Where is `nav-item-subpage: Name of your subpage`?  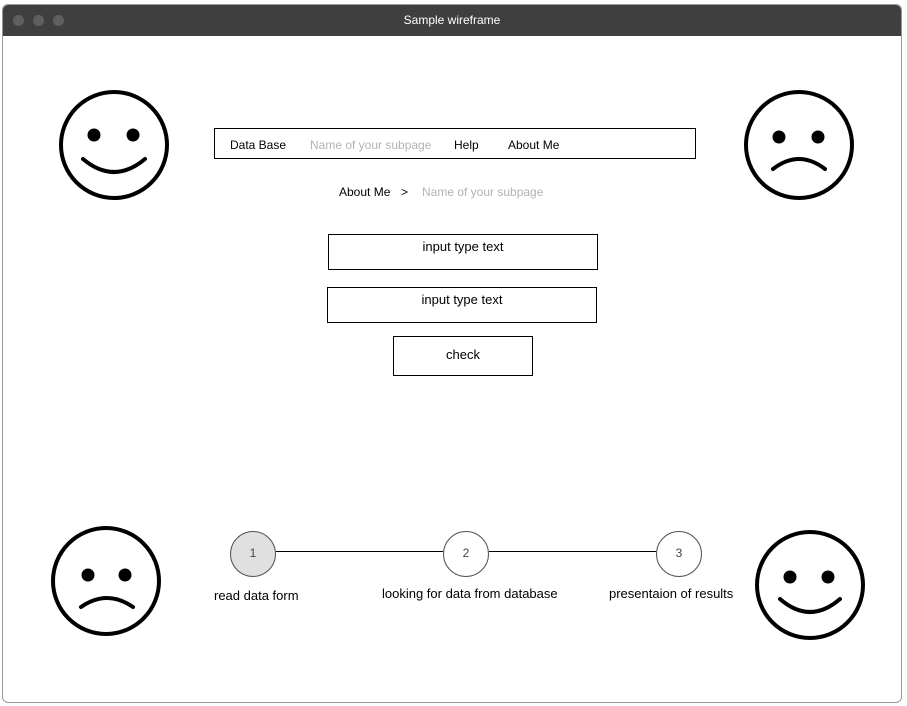
nav-item-subpage: Name of your subpage is located at coordinates (370, 145).